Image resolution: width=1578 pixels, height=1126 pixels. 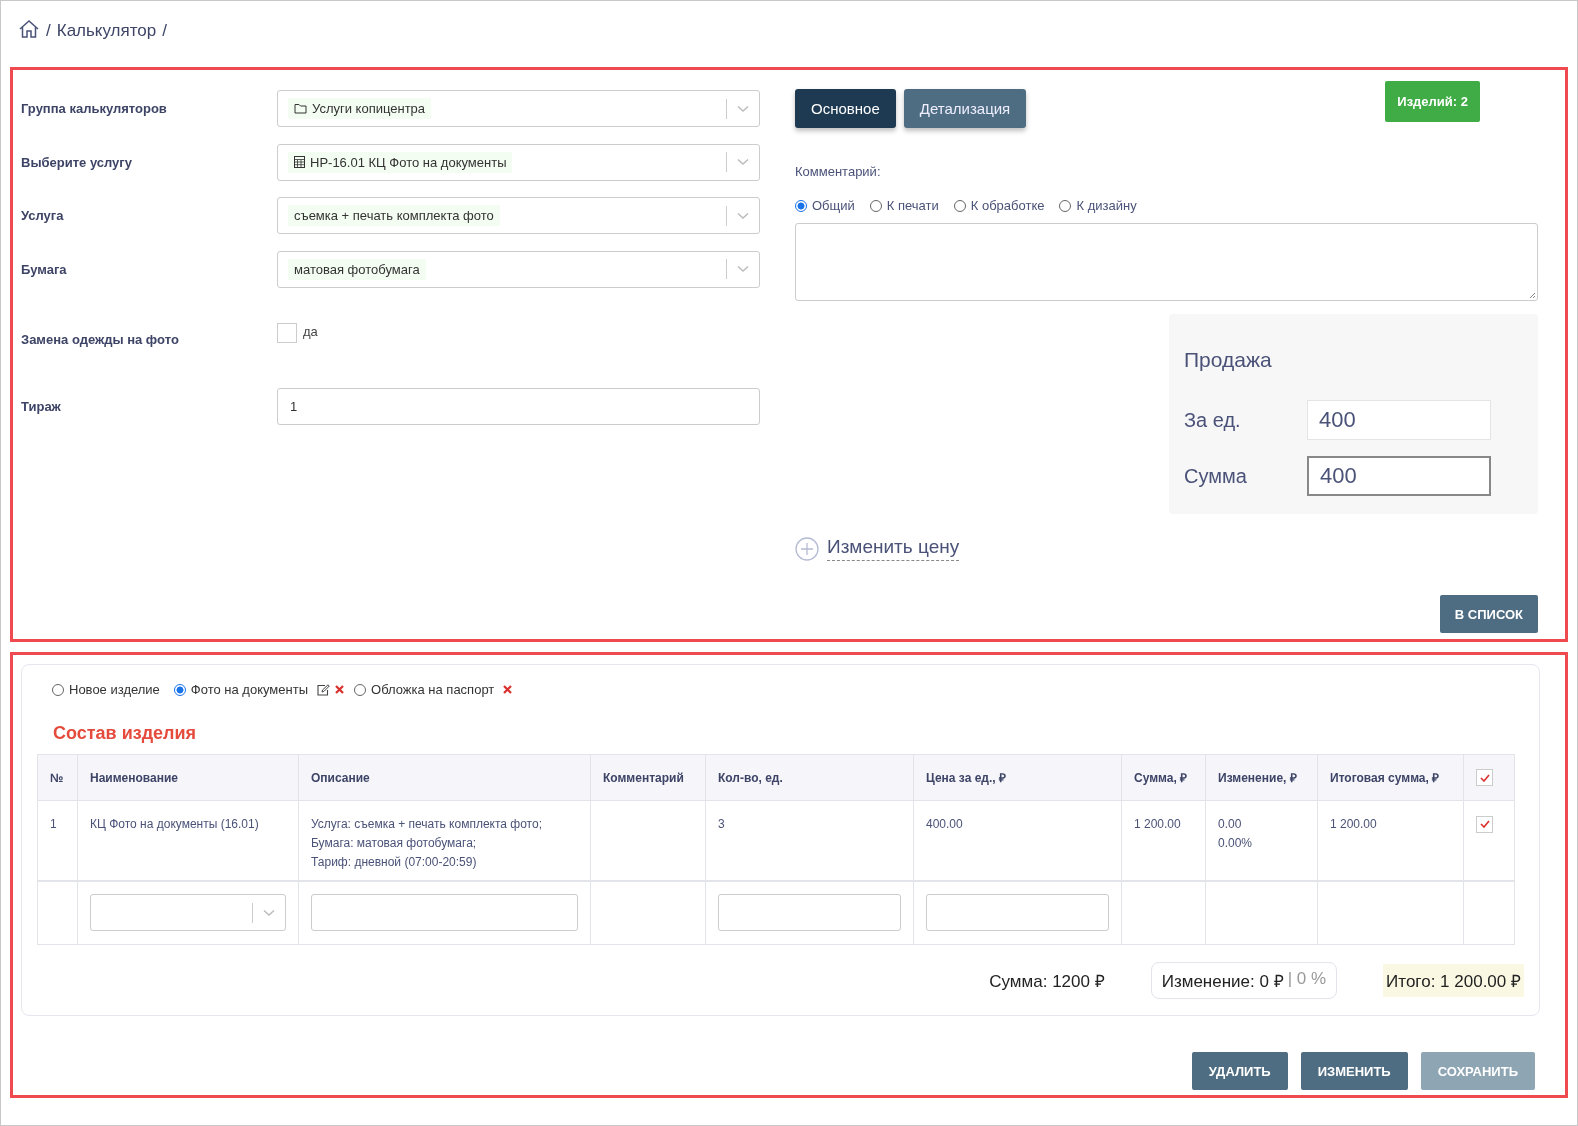 I want to click on column-header: Кол-во, ед., so click(x=809, y=777).